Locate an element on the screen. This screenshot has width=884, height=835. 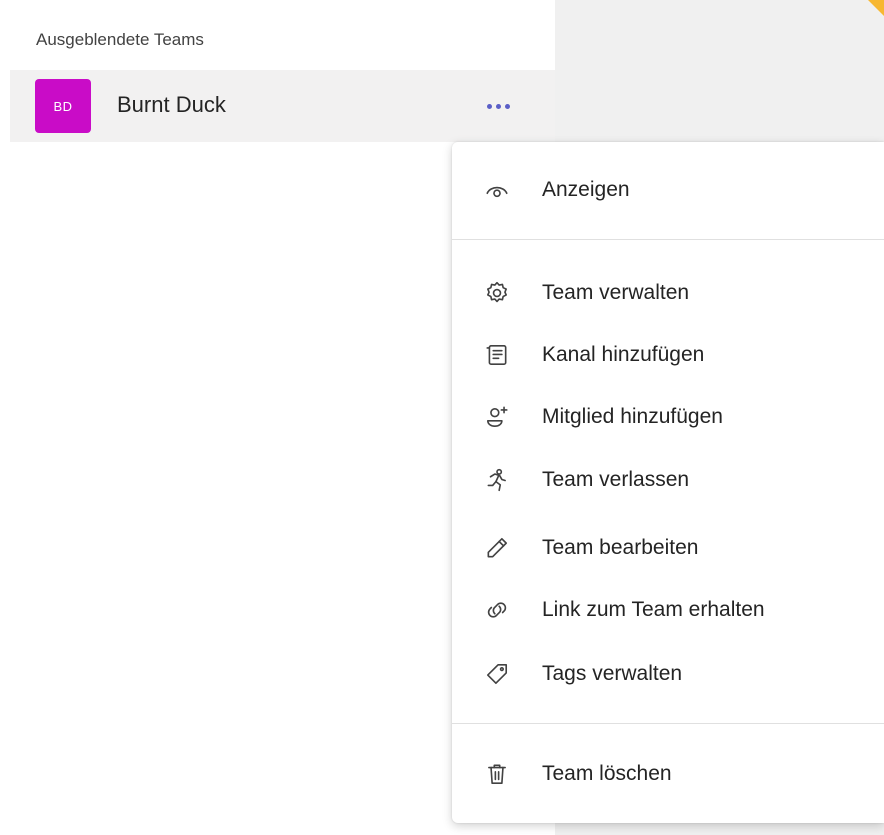
menu-item-leave-team: Team verlassen is located at coordinates (668, 480).